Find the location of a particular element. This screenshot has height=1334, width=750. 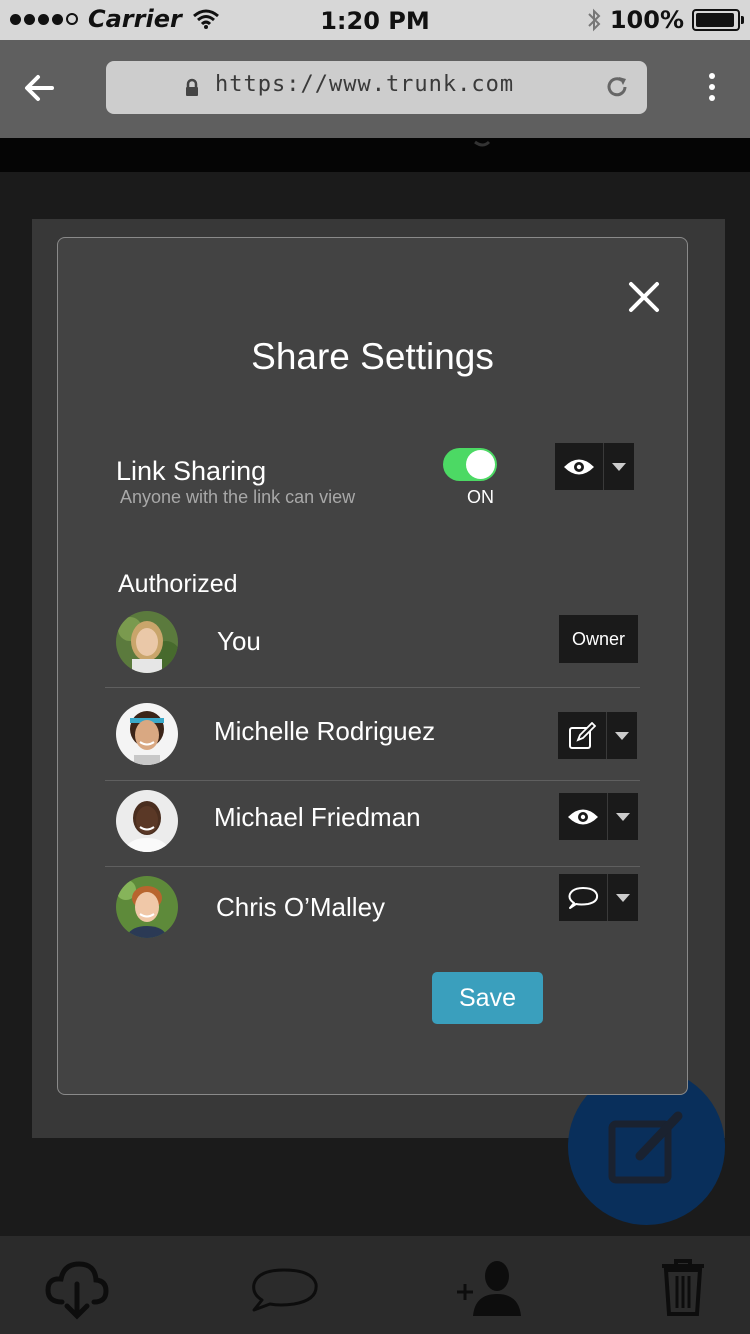

toggle-state-label: ON is located at coordinates (480, 497).